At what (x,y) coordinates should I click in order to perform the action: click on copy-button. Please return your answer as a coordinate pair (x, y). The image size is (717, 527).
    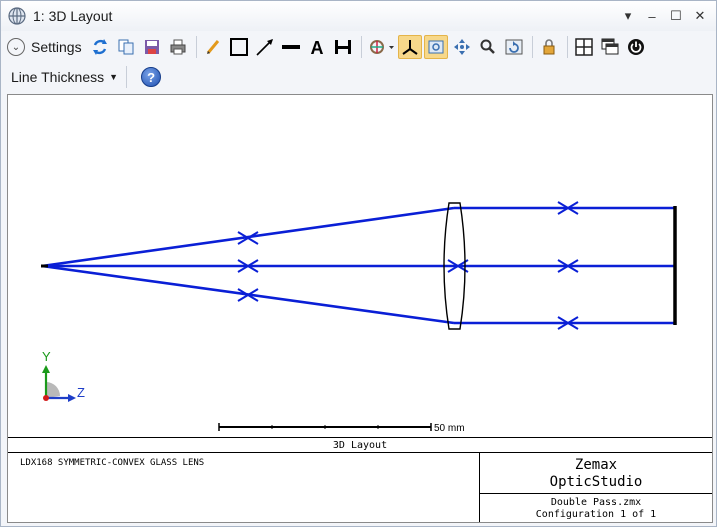
    Looking at the image, I should click on (126, 47).